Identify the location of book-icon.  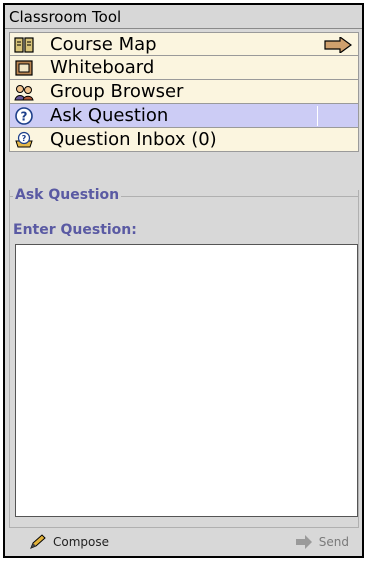
(24, 45).